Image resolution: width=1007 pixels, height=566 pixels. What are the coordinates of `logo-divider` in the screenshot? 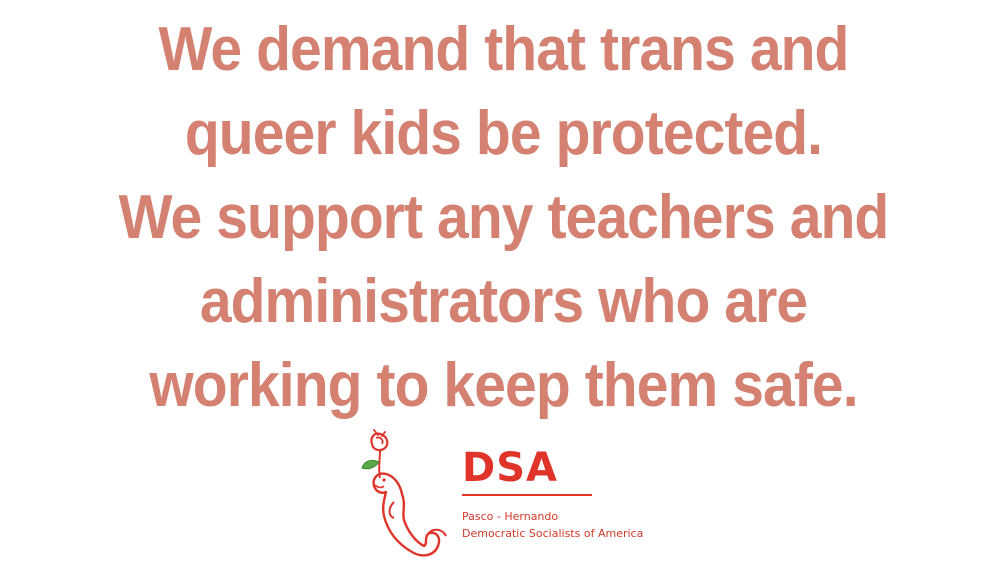 It's located at (527, 495).